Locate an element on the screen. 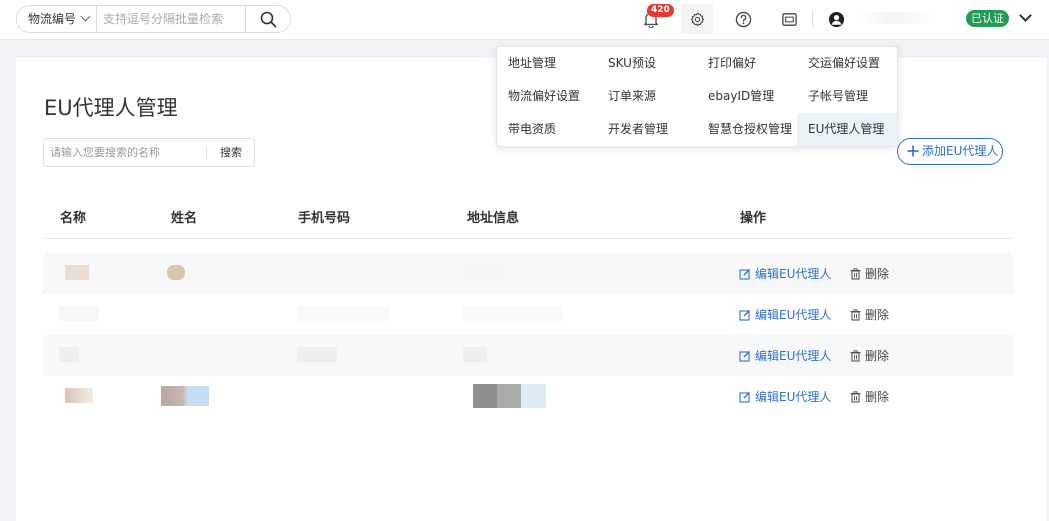  search-icon is located at coordinates (268, 19).